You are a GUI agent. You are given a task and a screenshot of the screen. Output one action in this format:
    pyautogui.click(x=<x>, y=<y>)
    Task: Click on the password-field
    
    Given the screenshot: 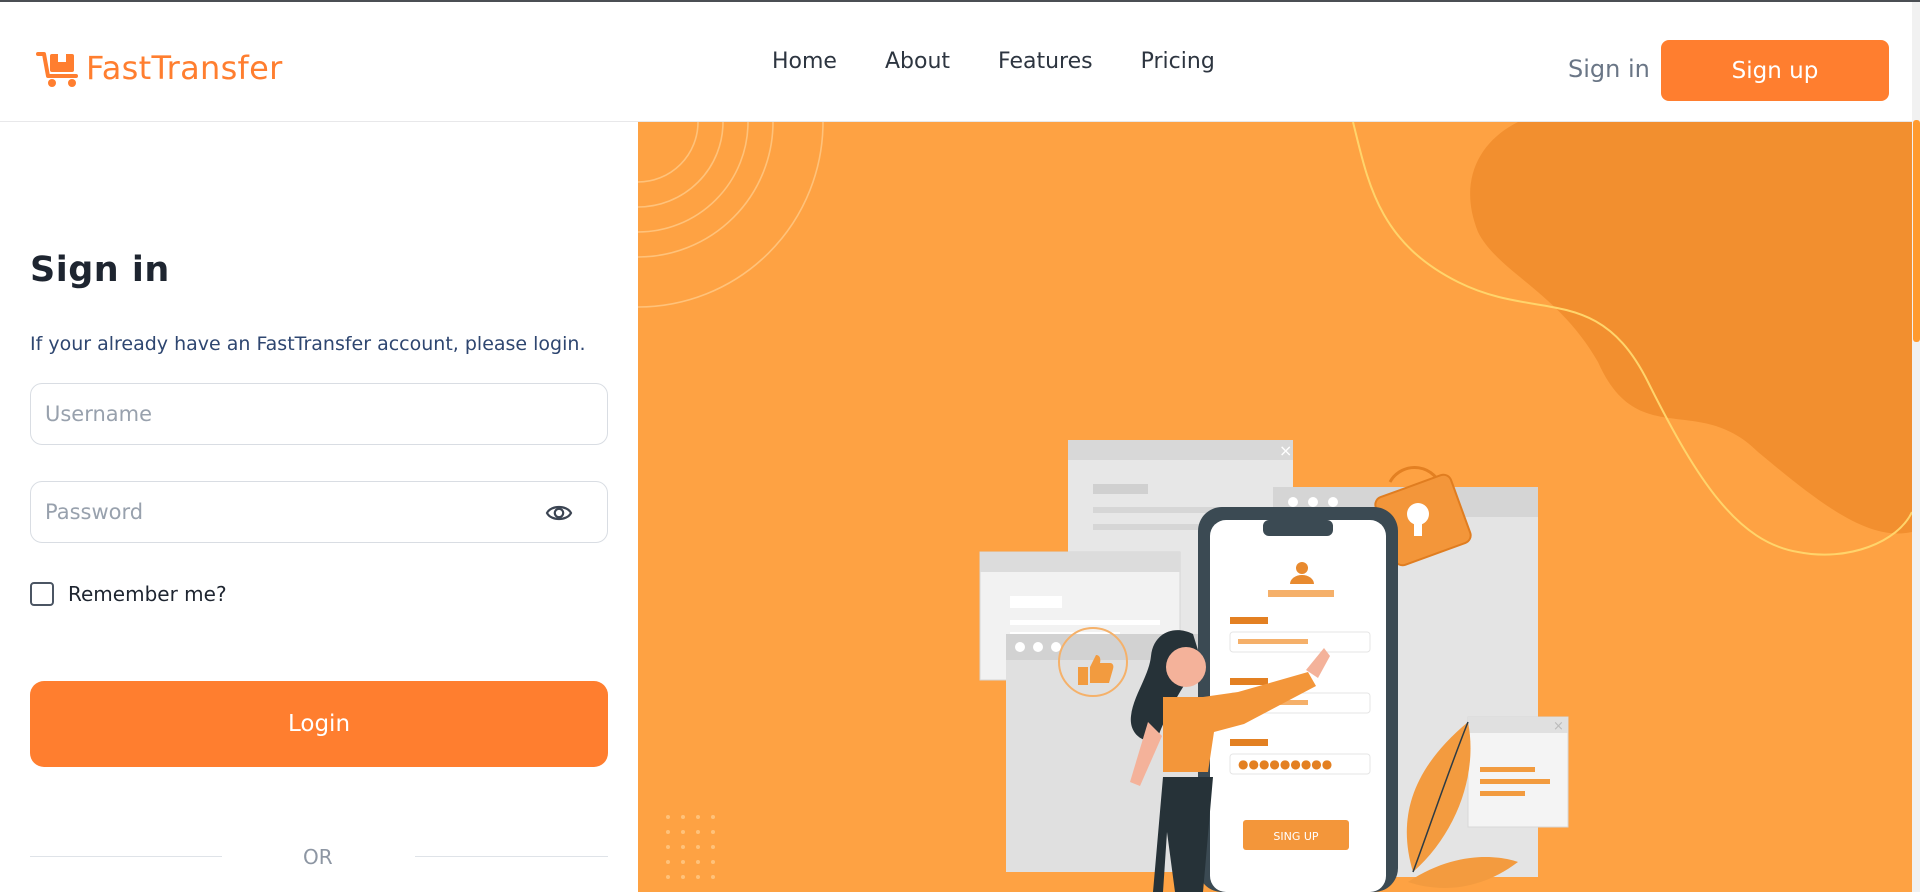 What is the action you would take?
    pyautogui.click(x=319, y=512)
    